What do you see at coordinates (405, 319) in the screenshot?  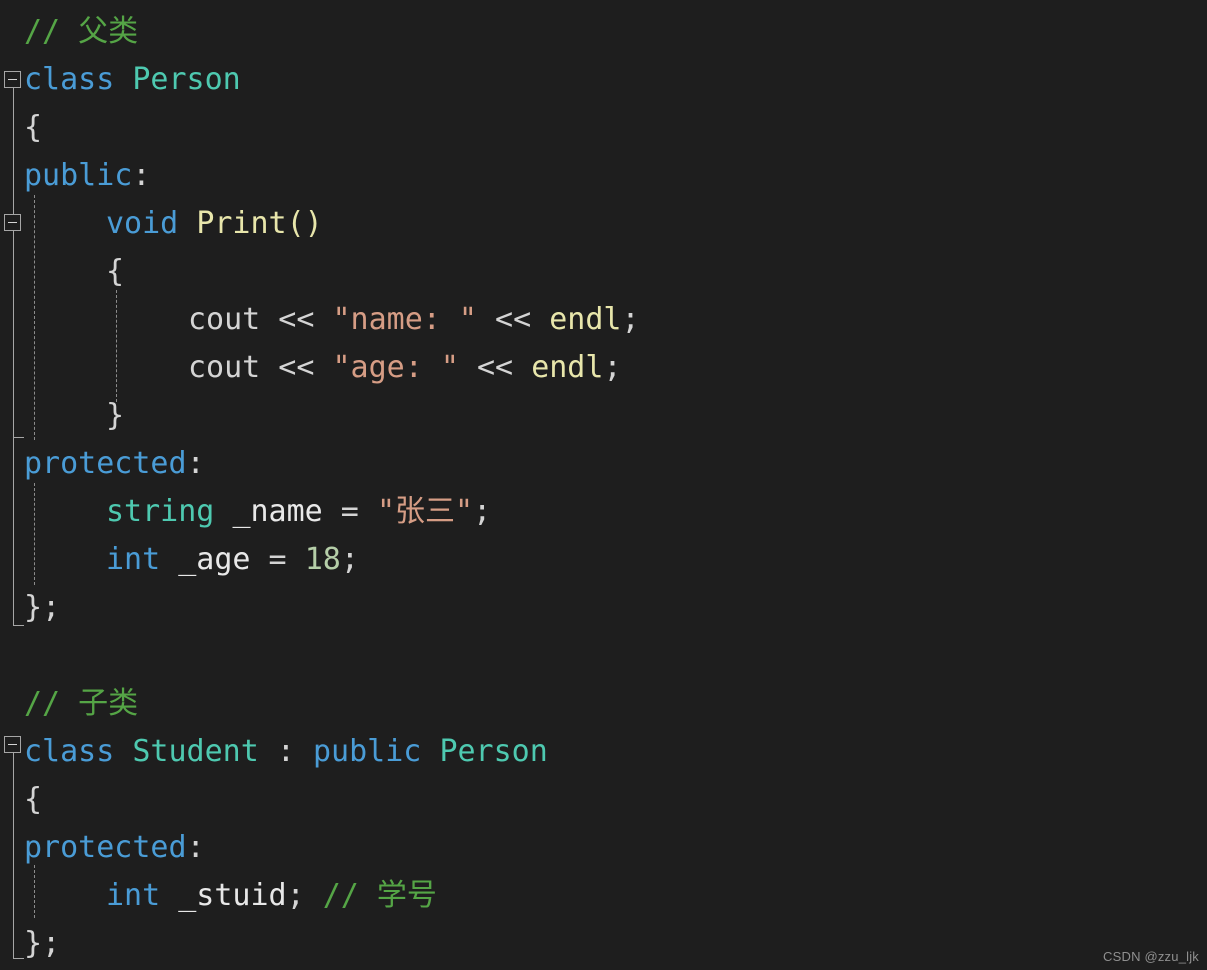 I see `token-string: "name: "` at bounding box center [405, 319].